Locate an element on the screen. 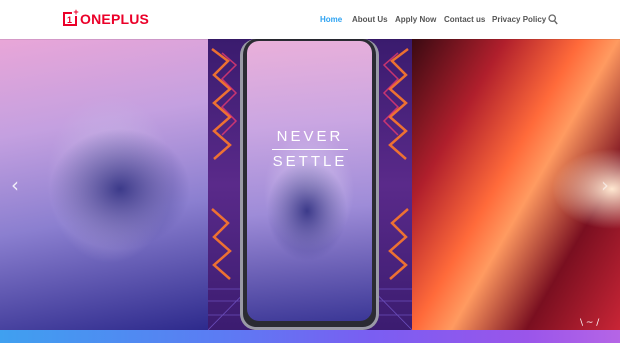 This screenshot has height=343, width=620. strip-decoration: \ ~ / is located at coordinates (590, 323).